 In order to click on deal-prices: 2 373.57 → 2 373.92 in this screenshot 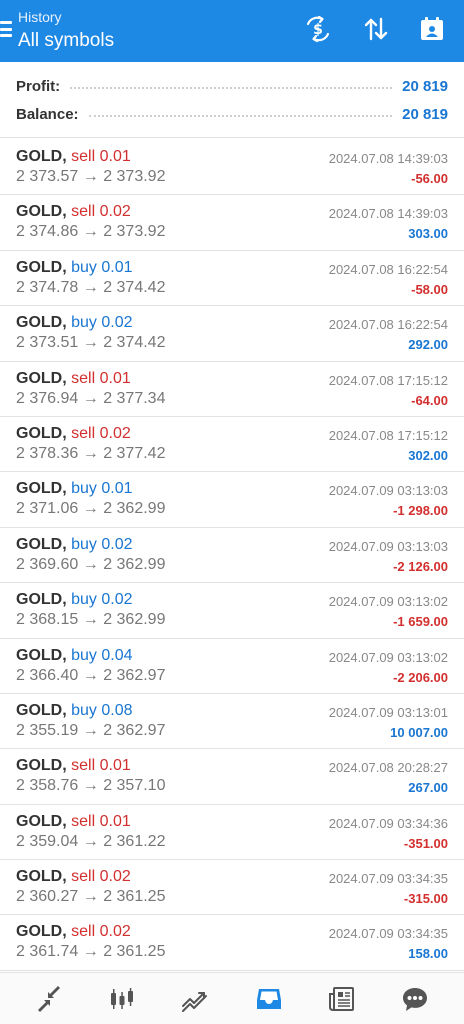, I will do `click(90, 177)`.